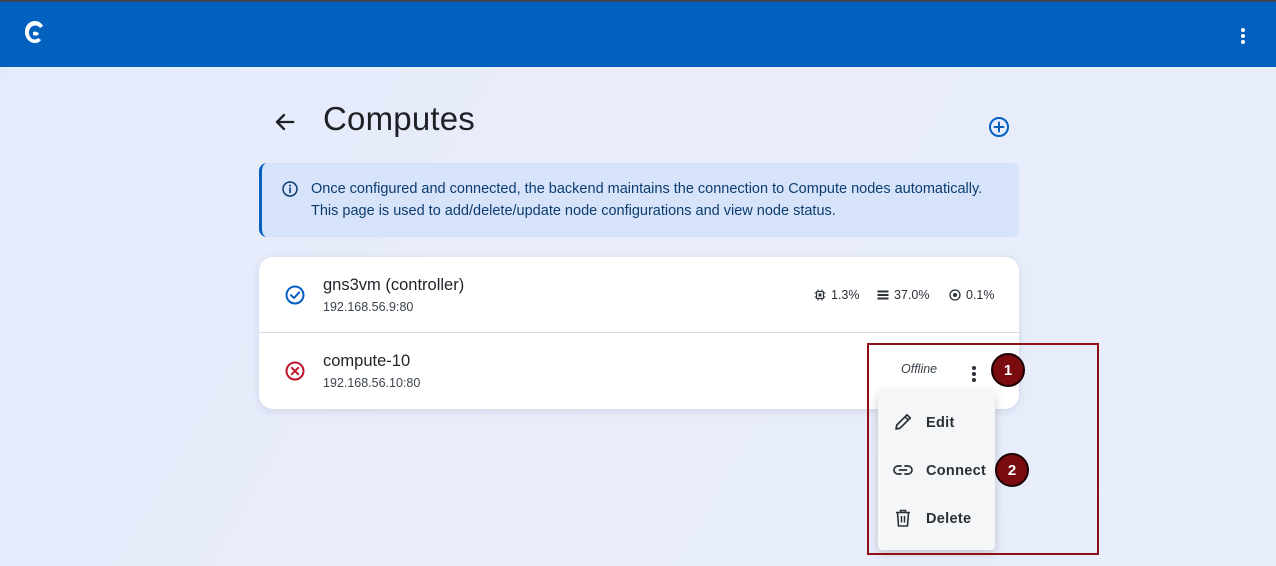  I want to click on disk-value: 0.1%, so click(980, 295).